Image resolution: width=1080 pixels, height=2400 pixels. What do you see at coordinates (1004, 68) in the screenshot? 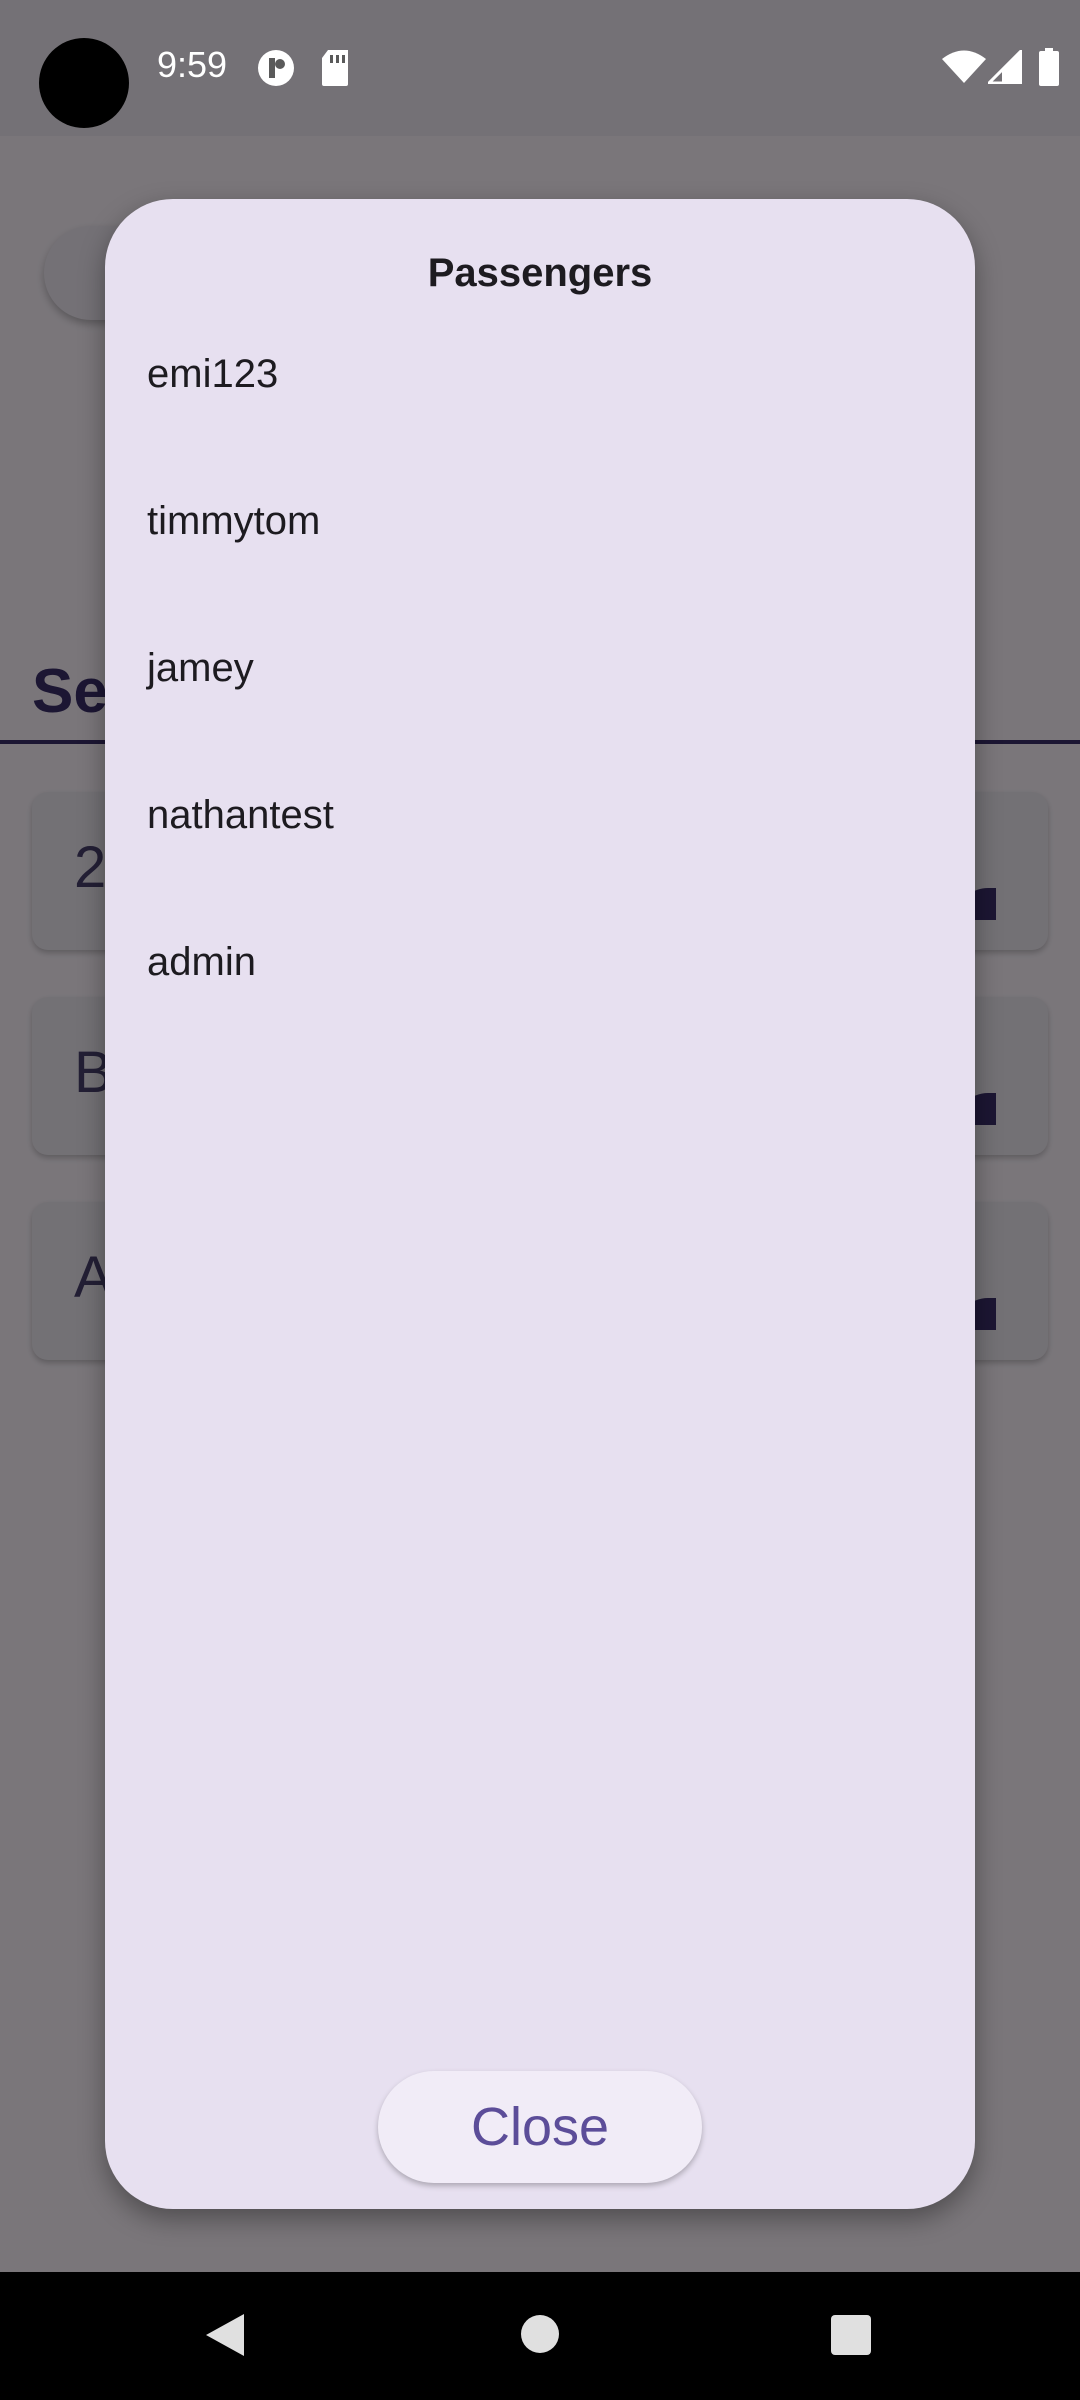
I see `signal-icon` at bounding box center [1004, 68].